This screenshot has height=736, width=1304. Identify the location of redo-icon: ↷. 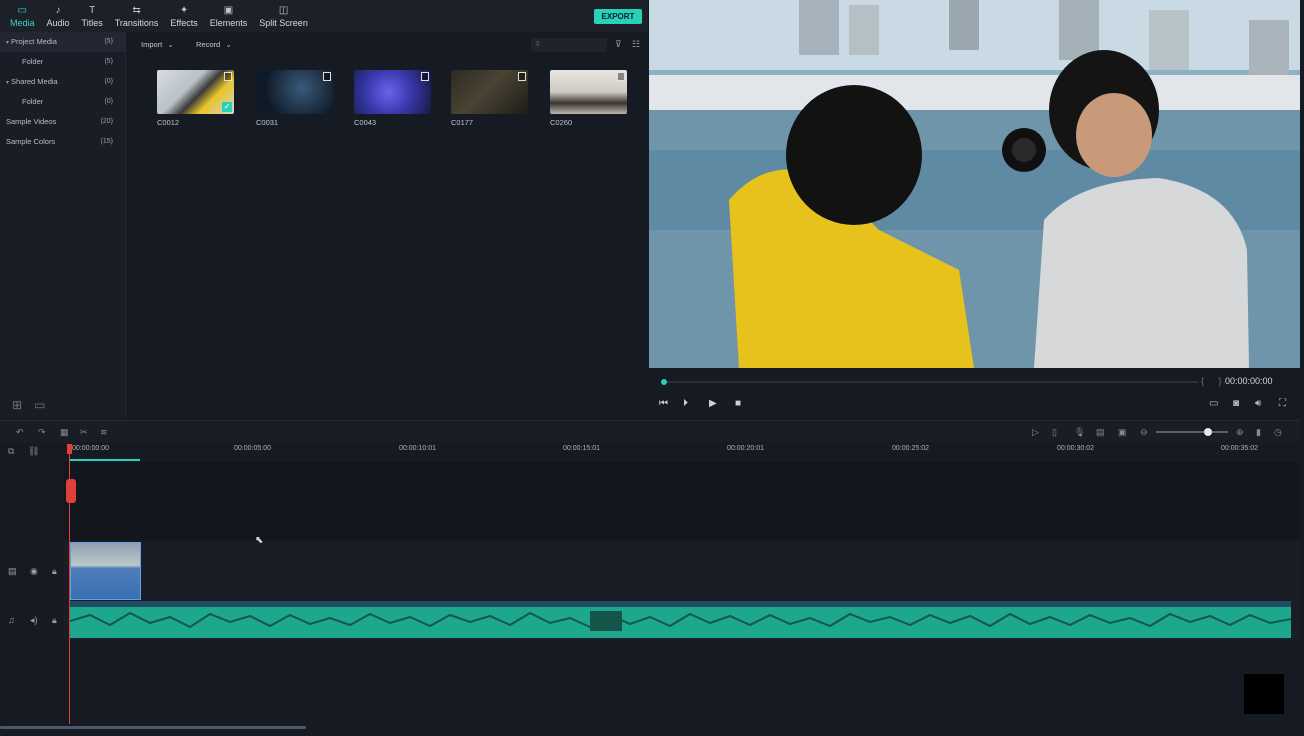
(42, 432).